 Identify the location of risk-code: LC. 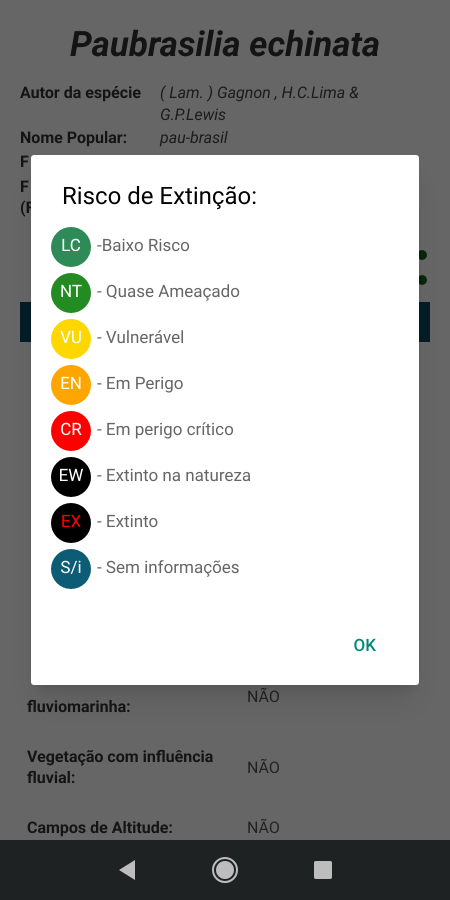
(71, 246).